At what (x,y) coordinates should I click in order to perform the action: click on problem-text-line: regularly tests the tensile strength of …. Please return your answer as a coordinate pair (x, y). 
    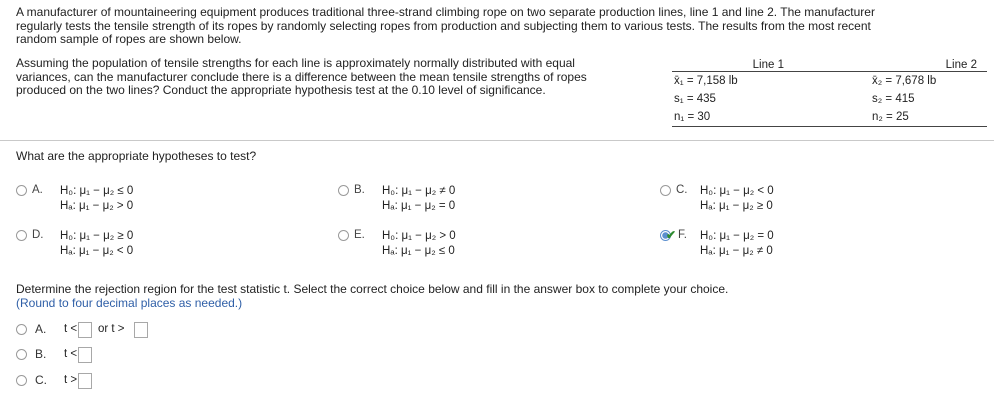
    Looking at the image, I should click on (443, 25).